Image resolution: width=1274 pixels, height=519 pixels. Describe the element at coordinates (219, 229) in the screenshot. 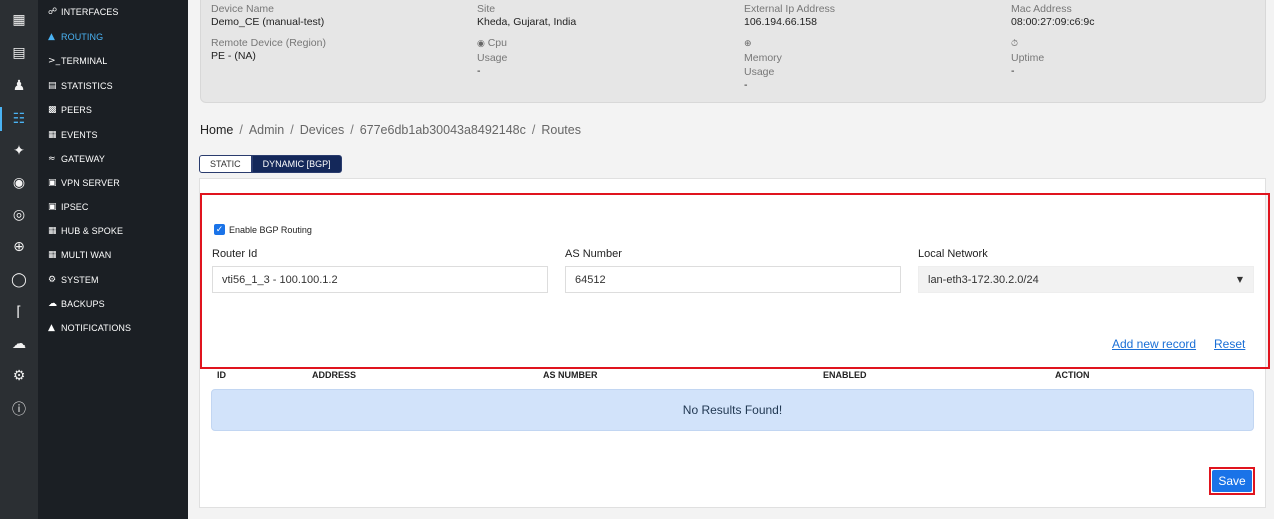

I see `enable-bgp-checkbox: ✓` at that location.